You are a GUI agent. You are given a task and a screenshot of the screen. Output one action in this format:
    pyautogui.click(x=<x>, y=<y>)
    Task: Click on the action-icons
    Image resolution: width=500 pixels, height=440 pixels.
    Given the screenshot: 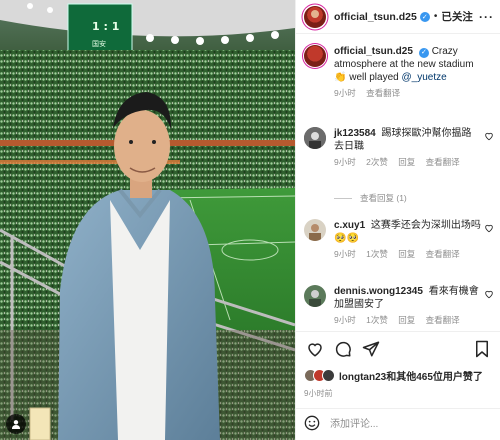 What is the action you would take?
    pyautogui.click(x=401, y=350)
    